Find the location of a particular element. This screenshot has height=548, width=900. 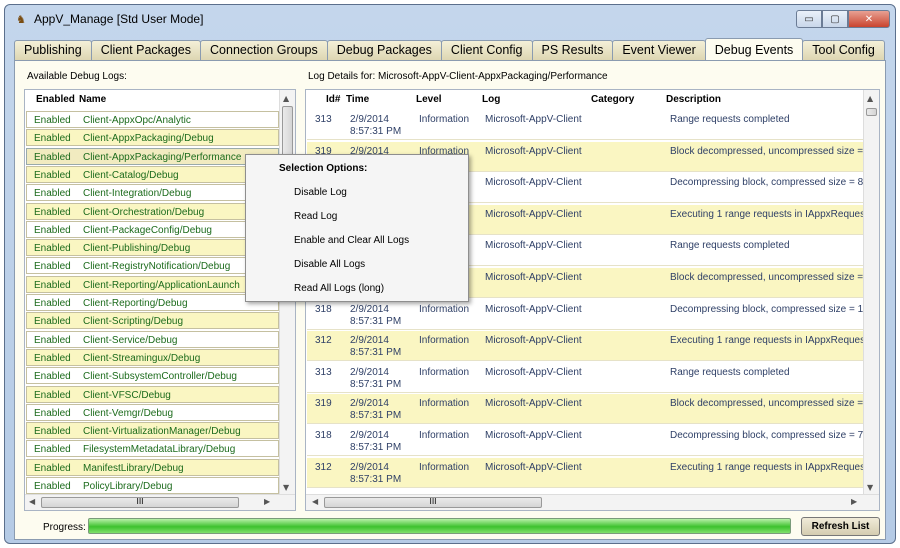

tab-client-config: Client Config is located at coordinates (486, 50).